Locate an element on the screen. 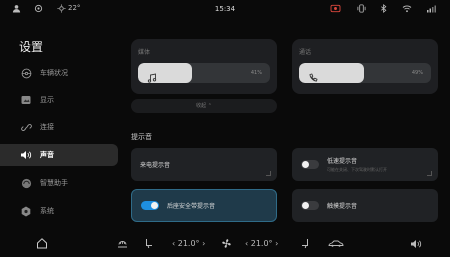 This screenshot has width=450, height=257. vibrate-icon is located at coordinates (361, 9).